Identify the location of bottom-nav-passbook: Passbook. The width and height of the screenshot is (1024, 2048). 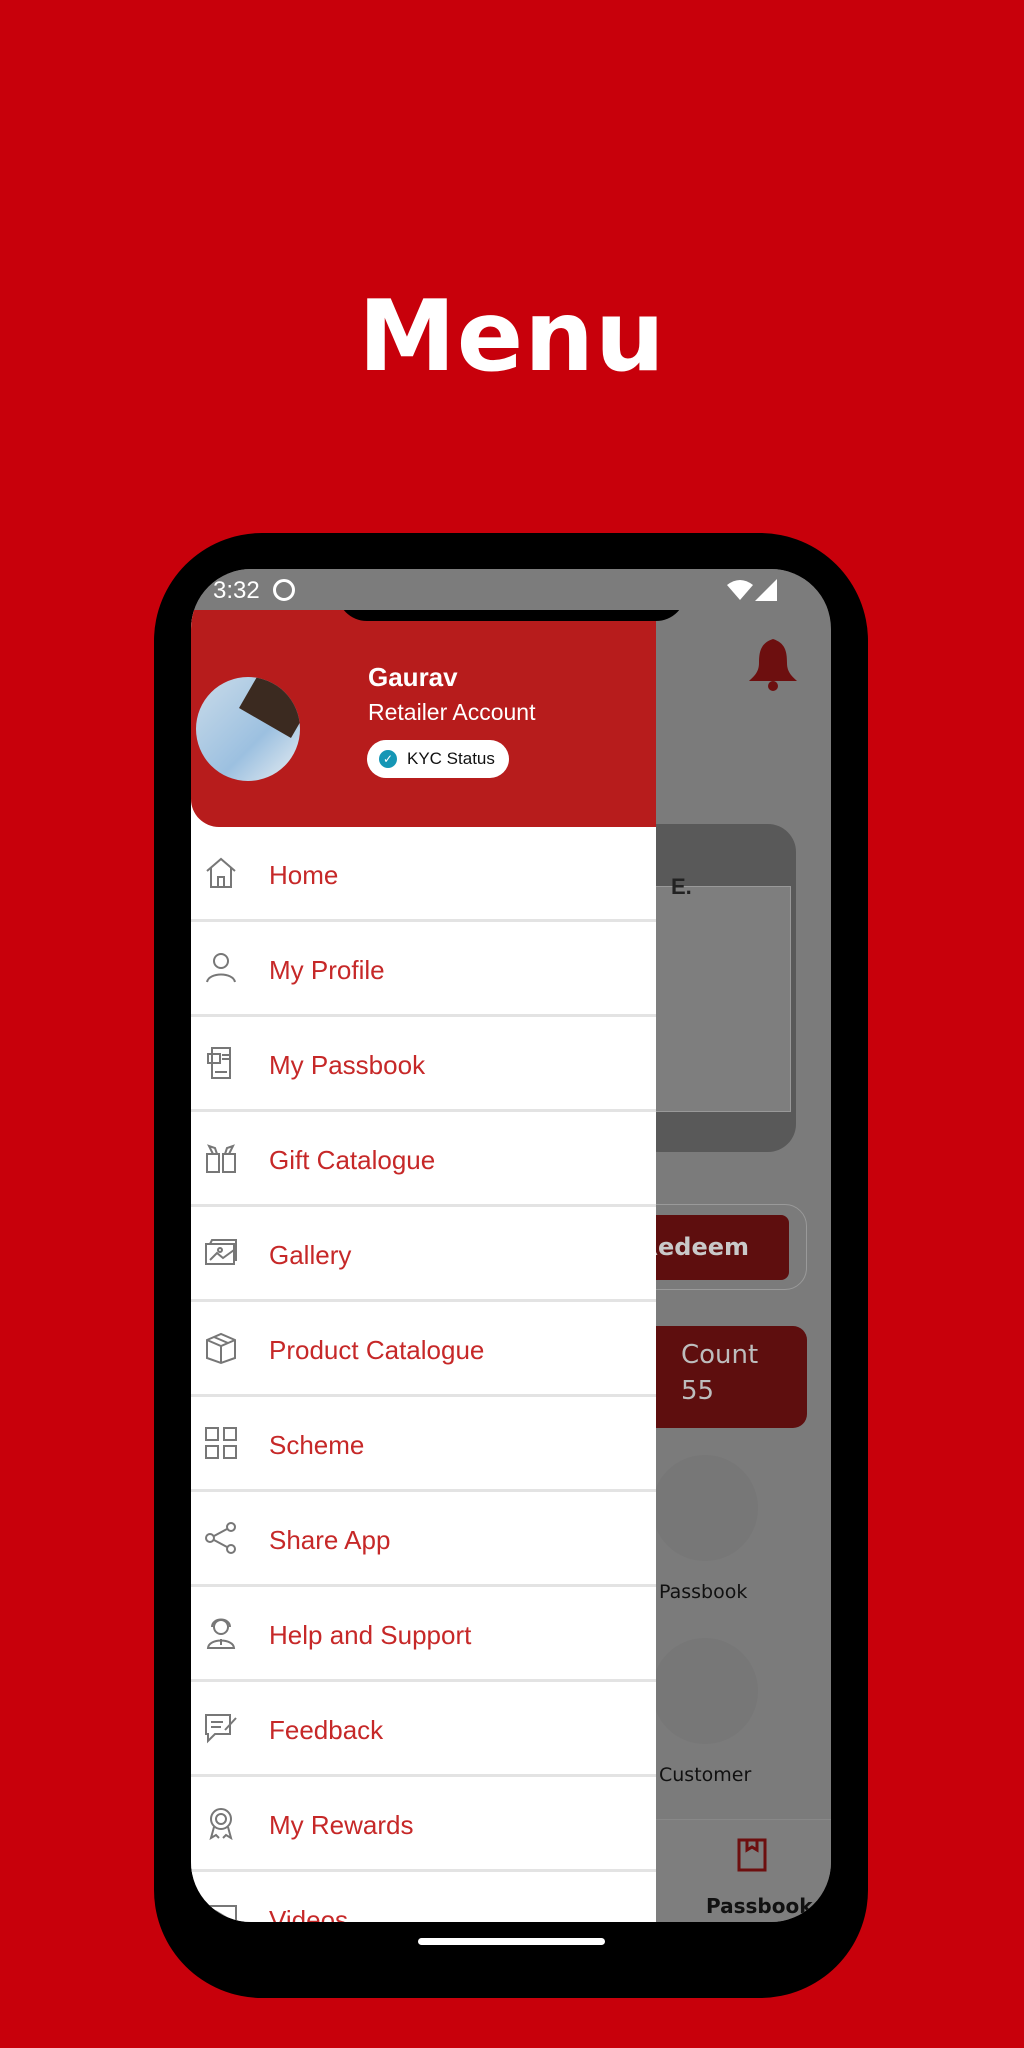
(759, 1906).